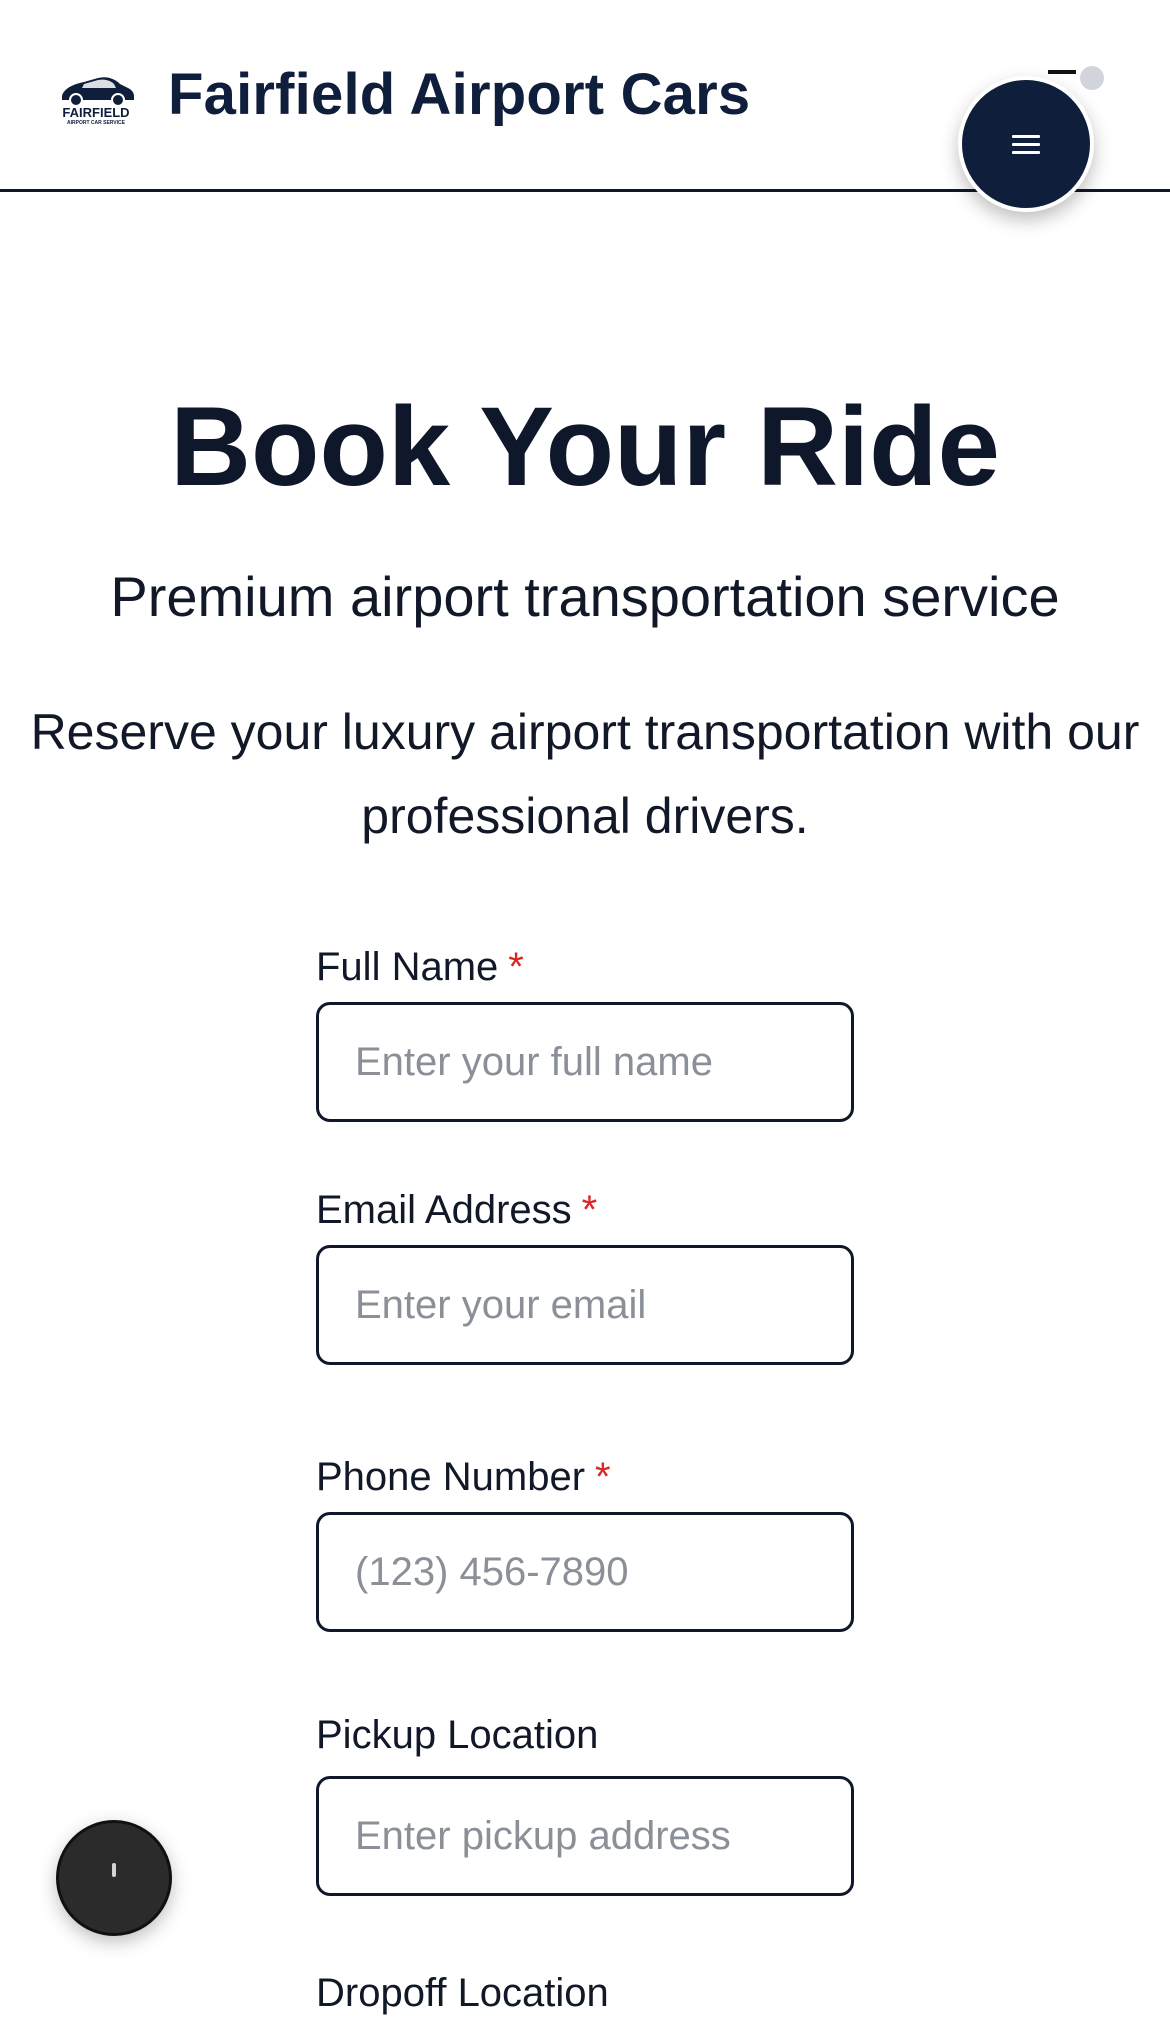 The image size is (1170, 2018). Describe the element at coordinates (95, 112) in the screenshot. I see `logo-text: FAIRFIELD` at that location.